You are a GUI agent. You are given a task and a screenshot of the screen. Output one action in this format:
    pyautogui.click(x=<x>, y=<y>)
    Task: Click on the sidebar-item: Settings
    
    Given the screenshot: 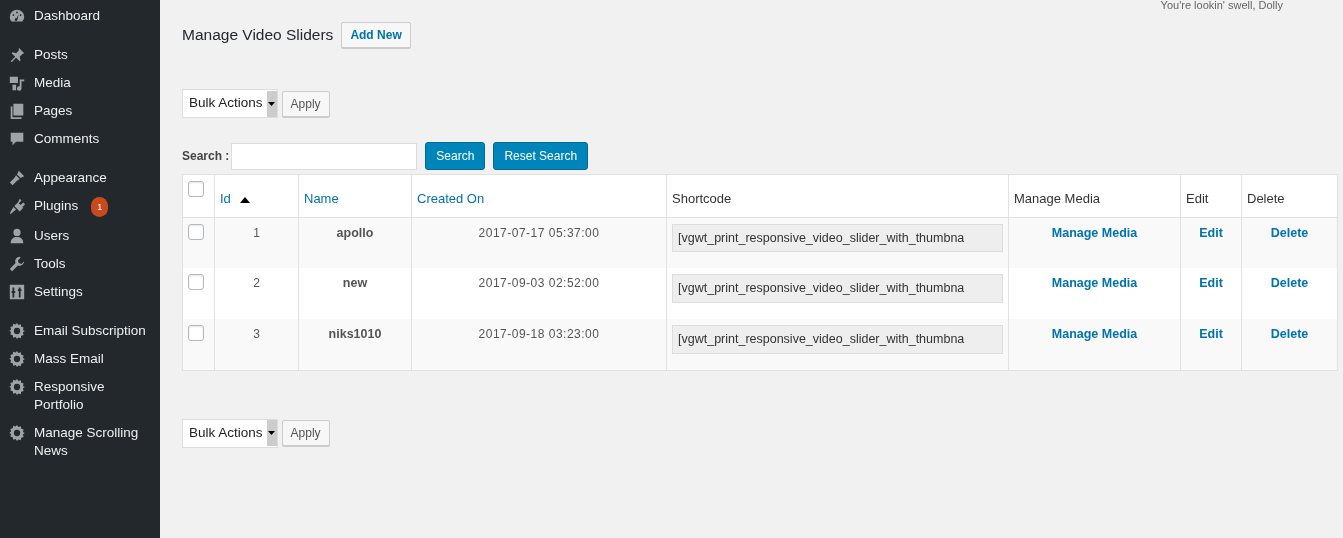 What is the action you would take?
    pyautogui.click(x=80, y=292)
    